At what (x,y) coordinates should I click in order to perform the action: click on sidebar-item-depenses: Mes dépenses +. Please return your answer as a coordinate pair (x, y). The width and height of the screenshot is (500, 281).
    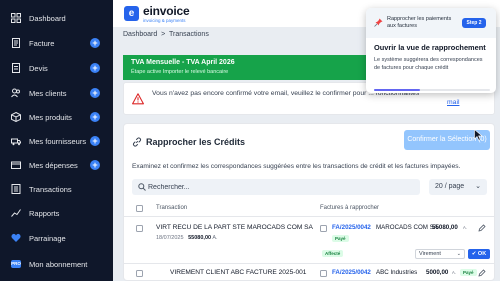
    Looking at the image, I should click on (56, 165).